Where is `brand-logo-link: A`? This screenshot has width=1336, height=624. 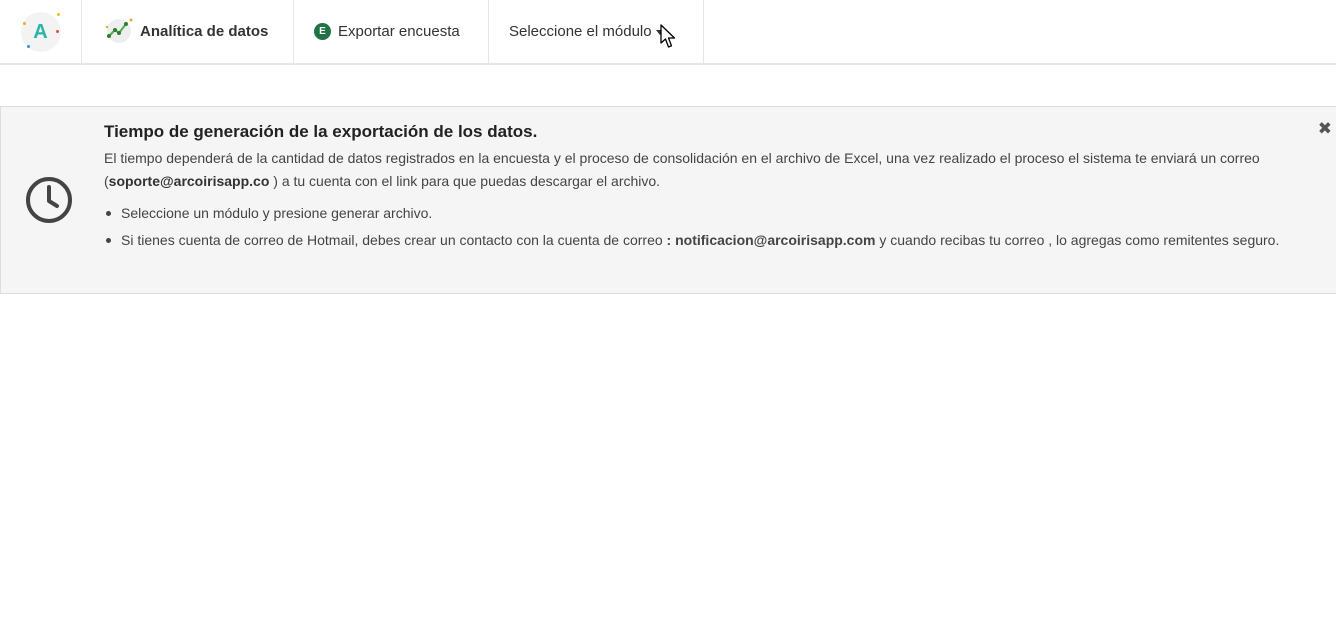
brand-logo-link: A is located at coordinates (41, 31).